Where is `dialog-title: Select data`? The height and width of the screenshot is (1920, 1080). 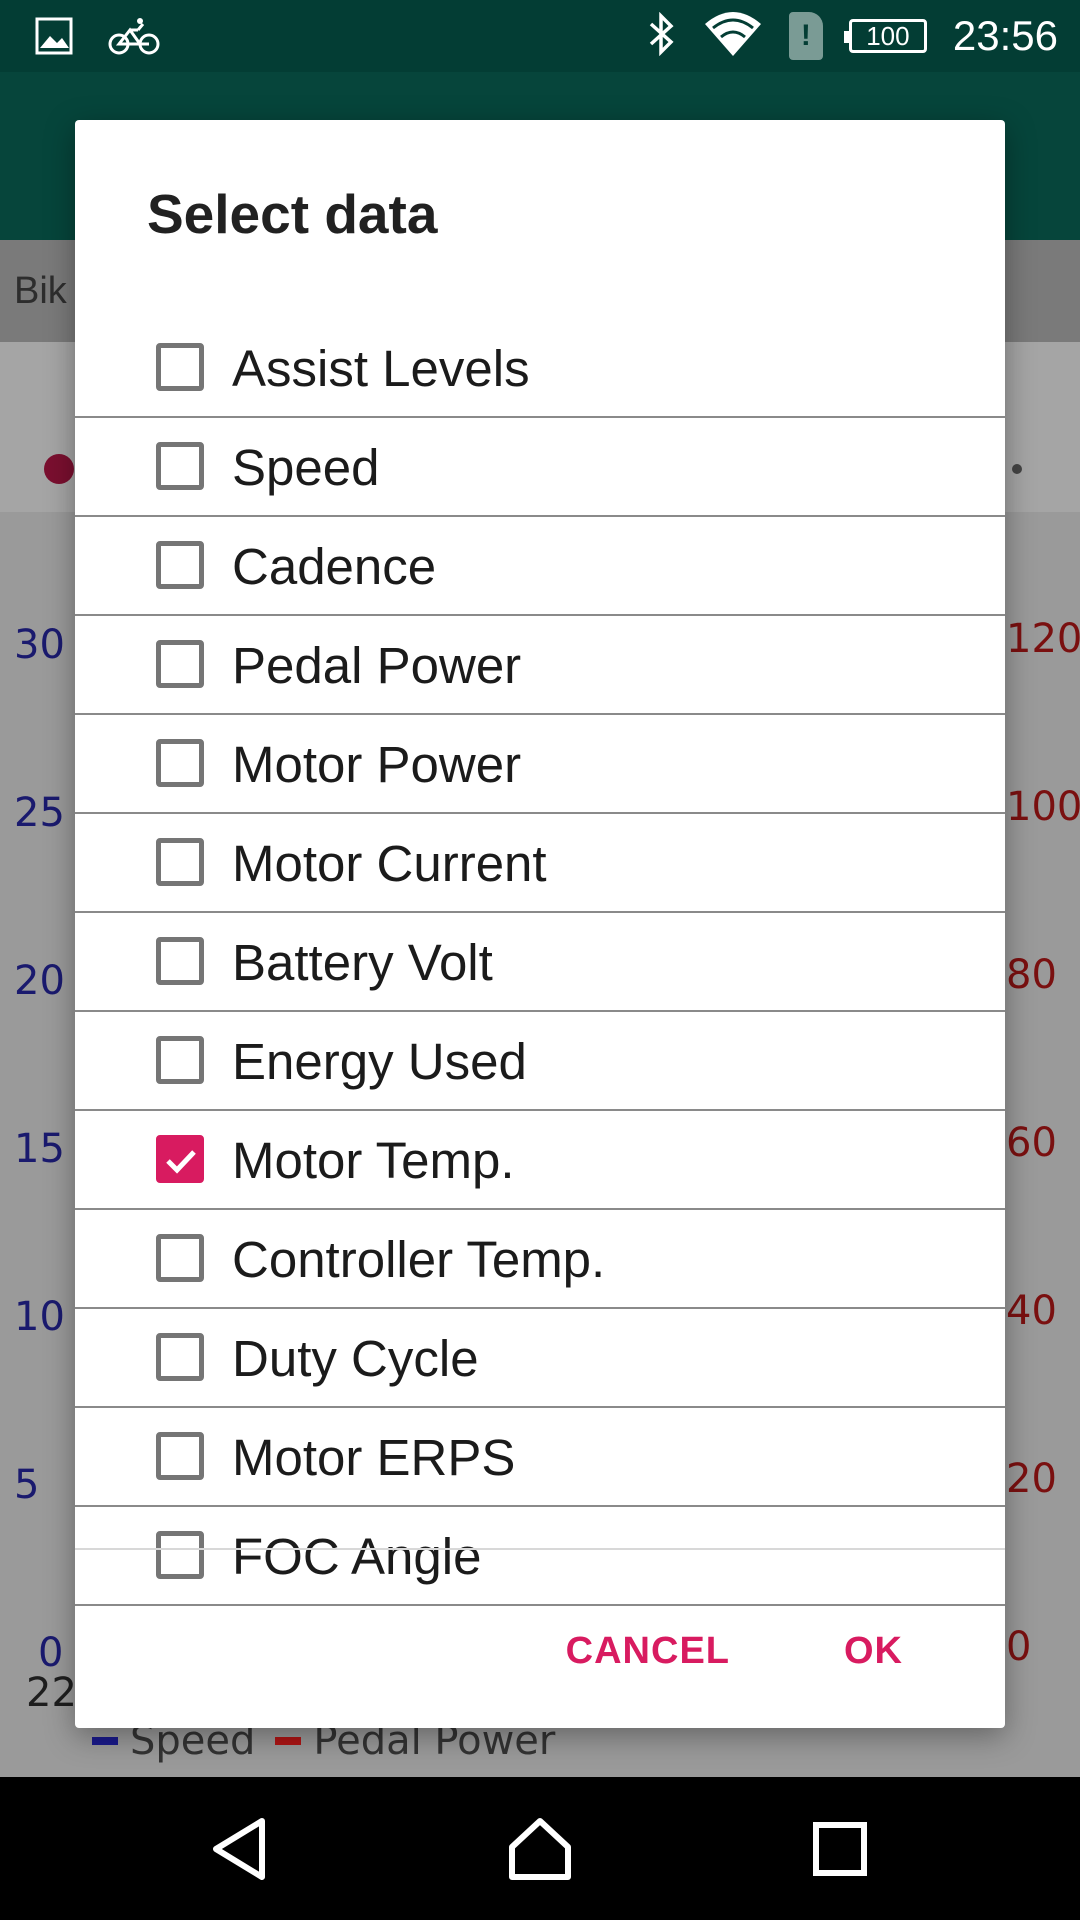
dialog-title: Select data is located at coordinates (292, 214).